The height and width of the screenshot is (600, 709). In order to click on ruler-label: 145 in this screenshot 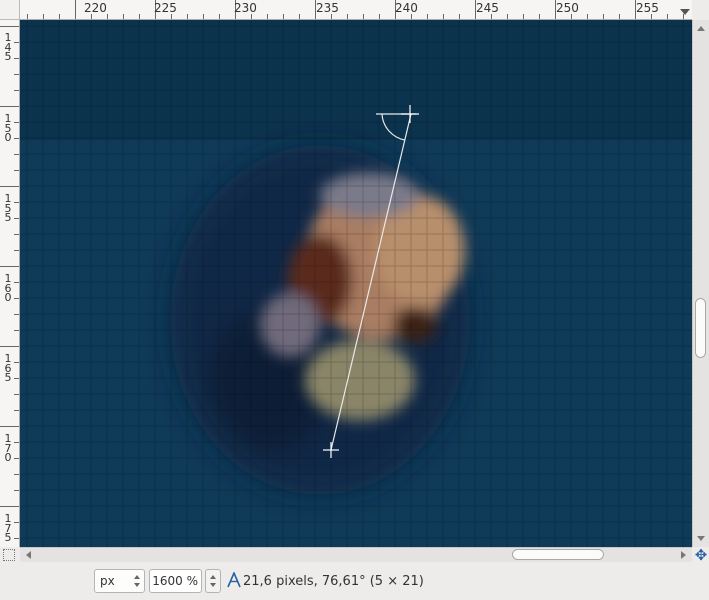, I will do `click(8, 47)`.